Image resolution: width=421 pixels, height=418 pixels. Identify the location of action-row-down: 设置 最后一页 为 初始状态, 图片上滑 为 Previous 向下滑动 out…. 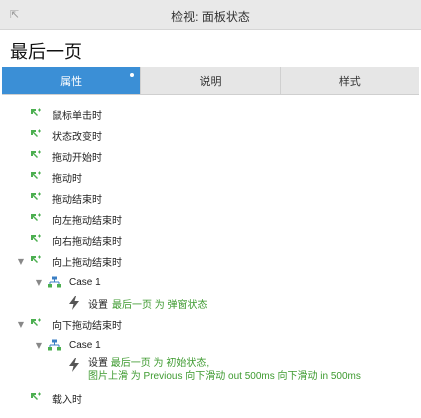
(214, 372).